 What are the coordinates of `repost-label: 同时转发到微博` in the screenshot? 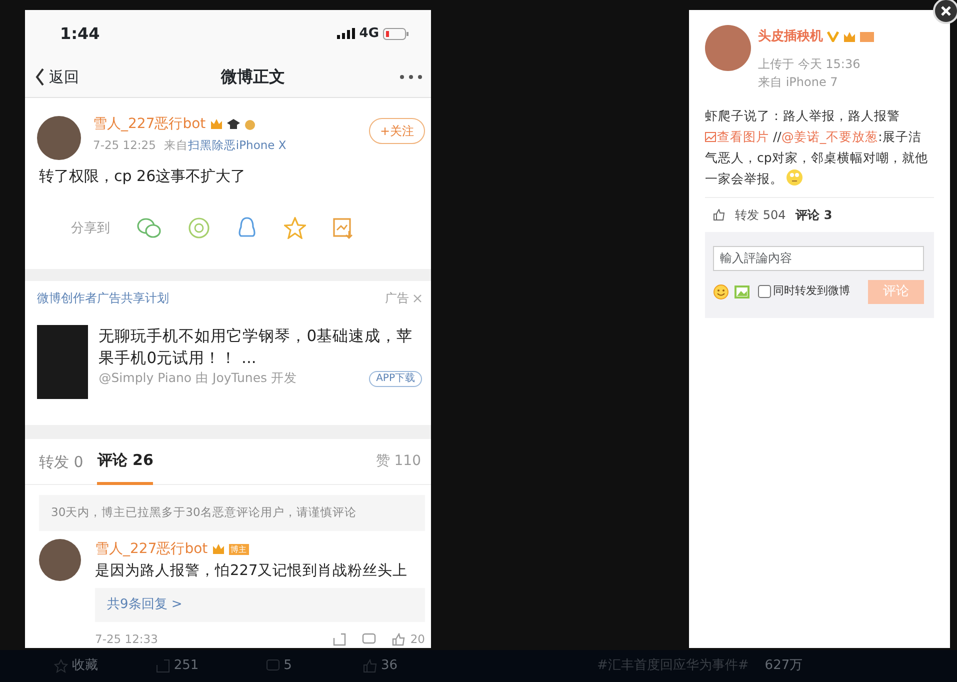 It's located at (811, 291).